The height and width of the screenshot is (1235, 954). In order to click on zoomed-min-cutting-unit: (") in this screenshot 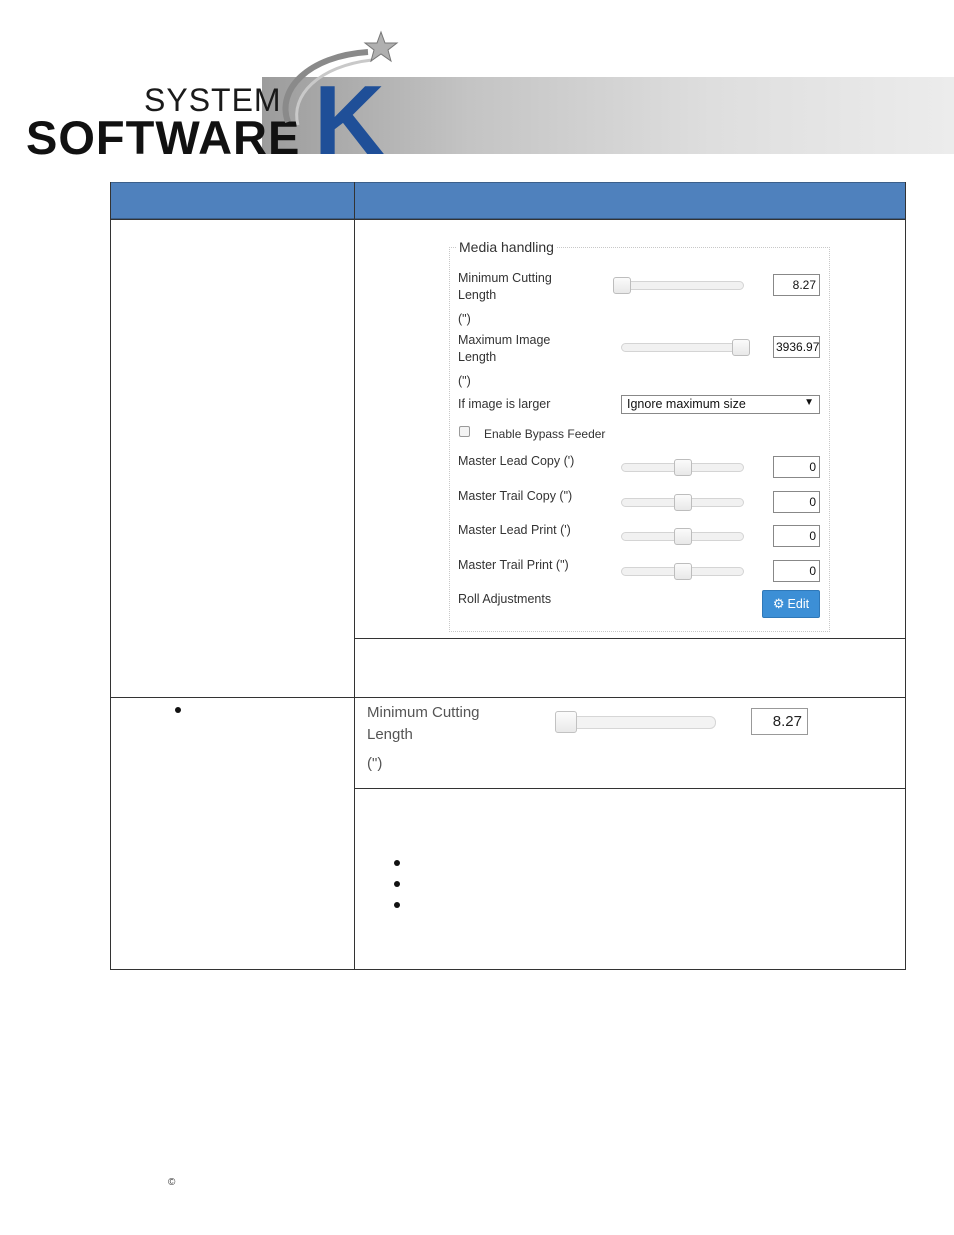, I will do `click(375, 763)`.